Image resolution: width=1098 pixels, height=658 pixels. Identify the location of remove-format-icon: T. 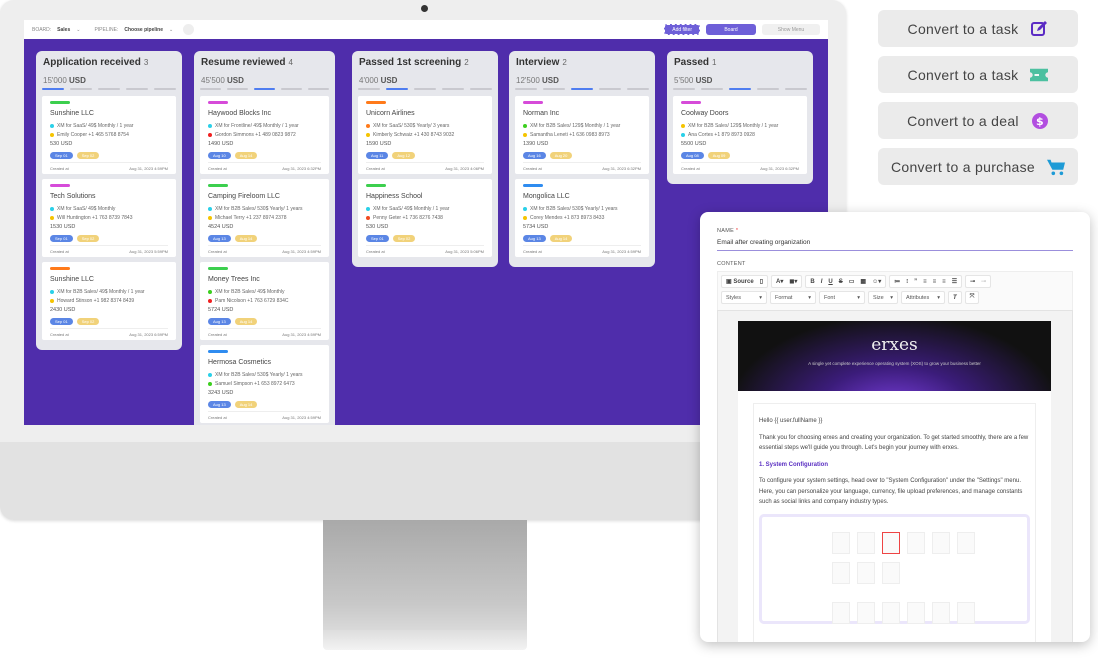
(955, 297).